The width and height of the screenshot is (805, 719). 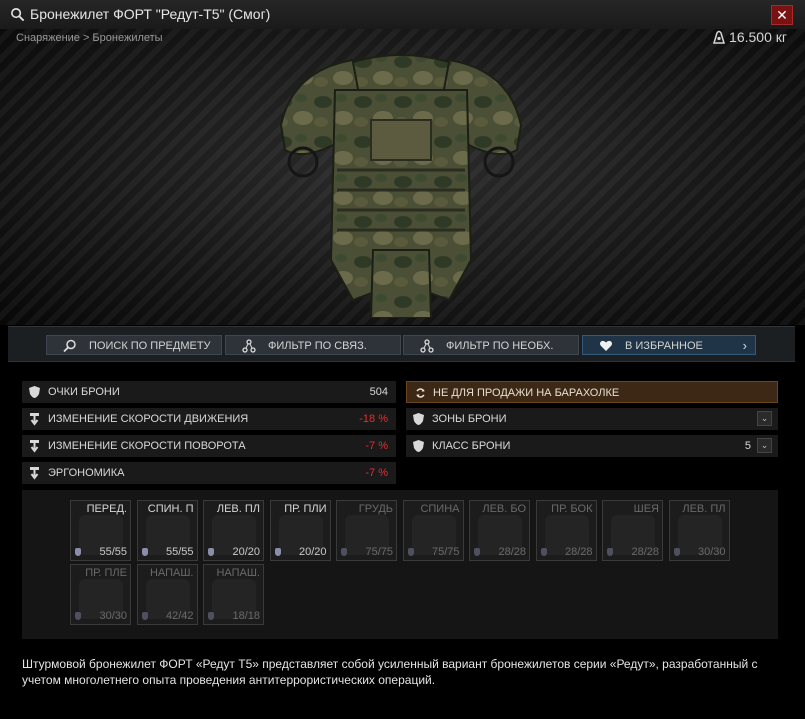 I want to click on magnifier-icon, so click(x=69, y=346).